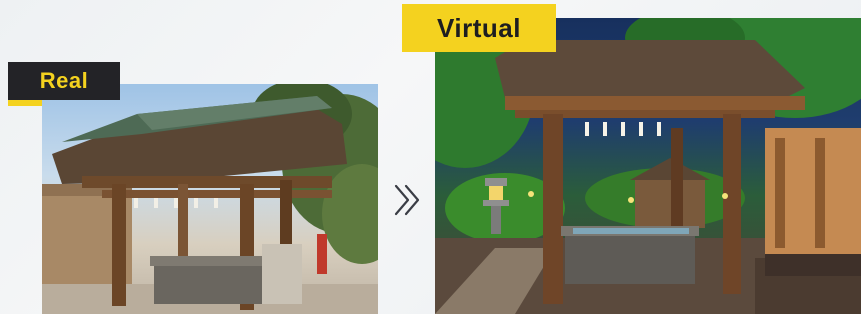 The width and height of the screenshot is (861, 314). What do you see at coordinates (64, 84) in the screenshot?
I see `real-label: Real` at bounding box center [64, 84].